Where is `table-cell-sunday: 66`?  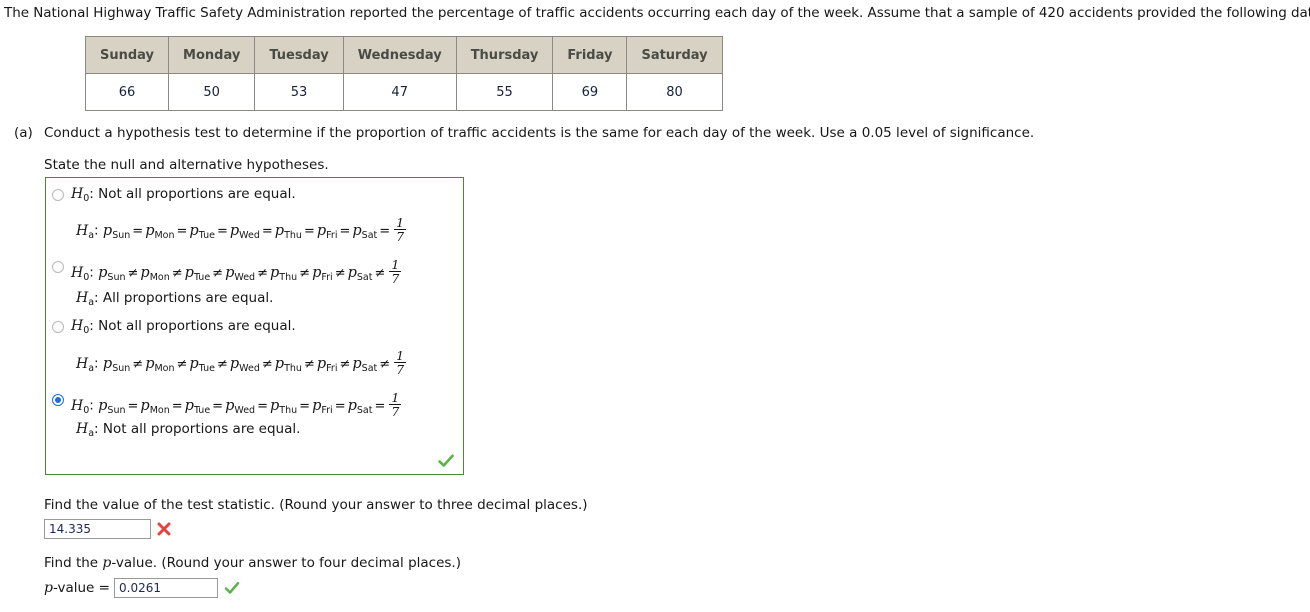
table-cell-sunday: 66 is located at coordinates (127, 92).